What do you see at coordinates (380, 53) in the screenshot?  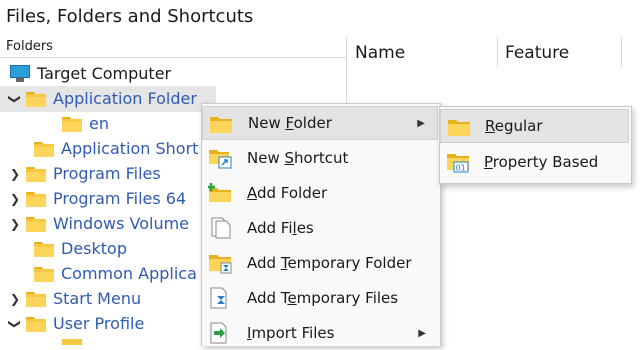 I see `column-header-name: Name` at bounding box center [380, 53].